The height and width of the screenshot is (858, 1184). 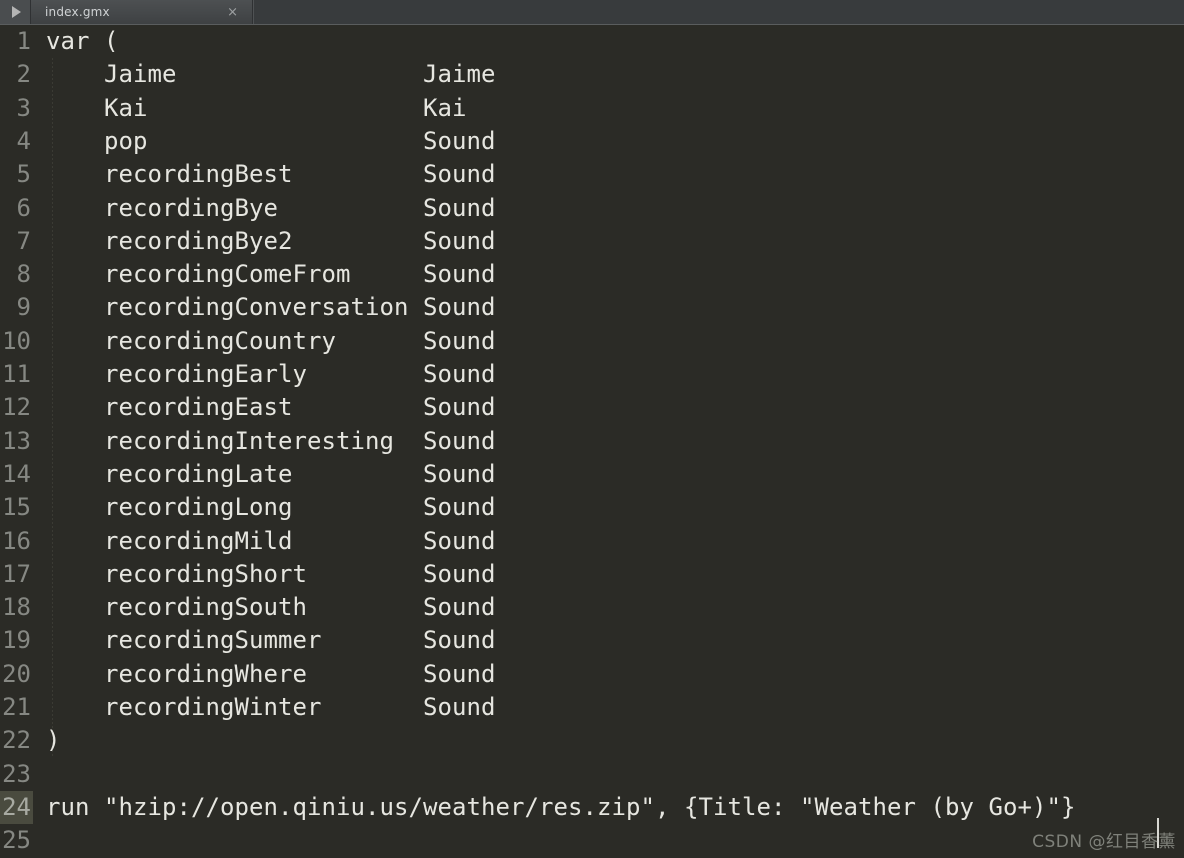 I want to click on code-text: recordingWinter Sound, so click(x=271, y=707).